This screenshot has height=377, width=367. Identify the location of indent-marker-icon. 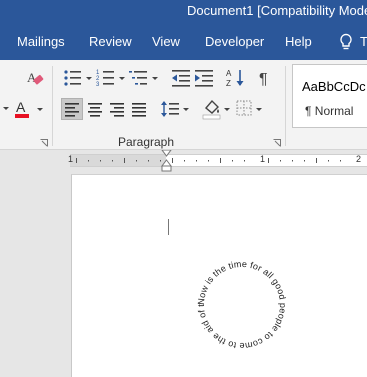
(166, 161).